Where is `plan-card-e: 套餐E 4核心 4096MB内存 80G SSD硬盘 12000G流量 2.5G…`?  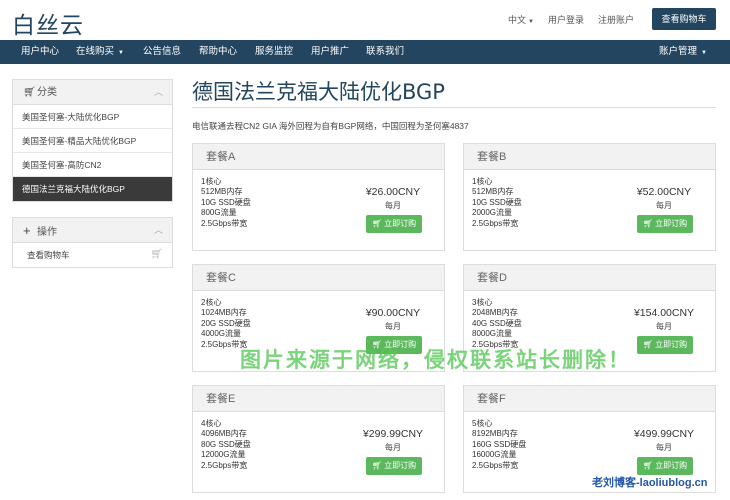 plan-card-e: 套餐E 4核心 4096MB内存 80G SSD硬盘 12000G流量 2.5G… is located at coordinates (318, 439).